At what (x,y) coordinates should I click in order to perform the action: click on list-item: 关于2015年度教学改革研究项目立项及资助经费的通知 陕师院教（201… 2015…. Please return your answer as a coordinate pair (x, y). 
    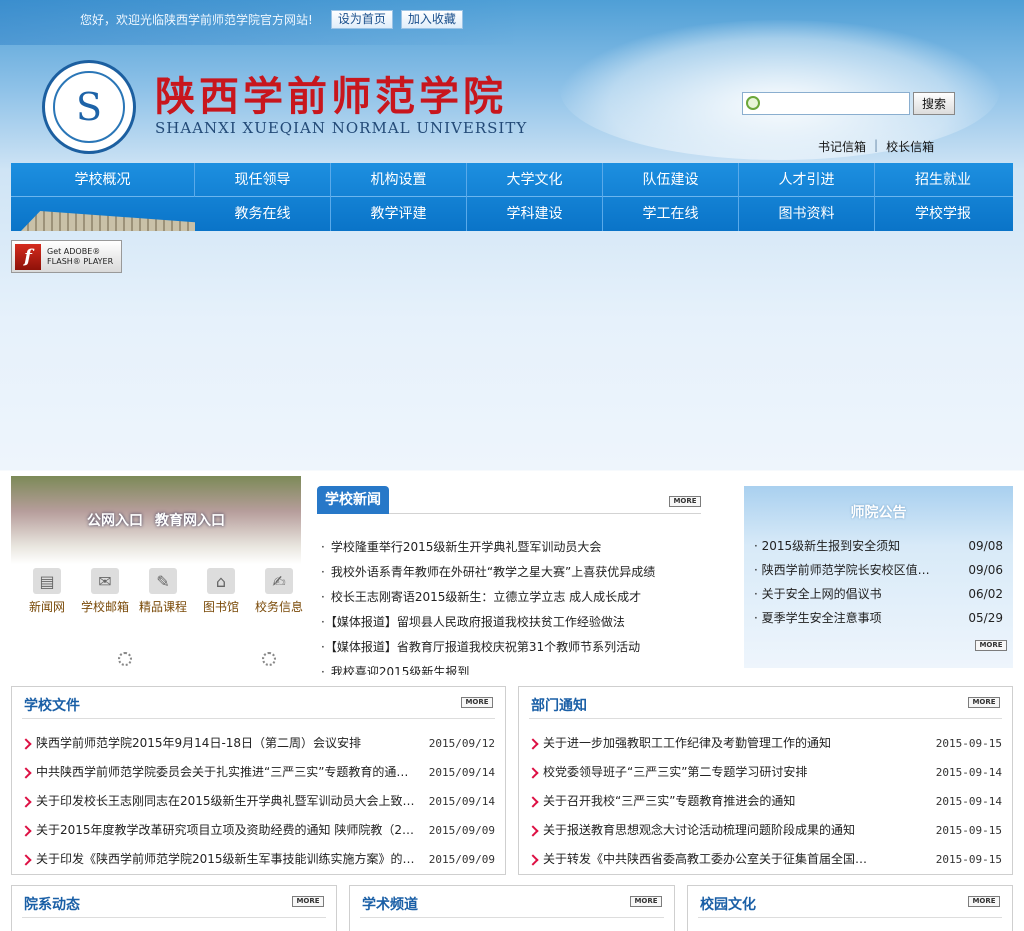
    Looking at the image, I should click on (258, 830).